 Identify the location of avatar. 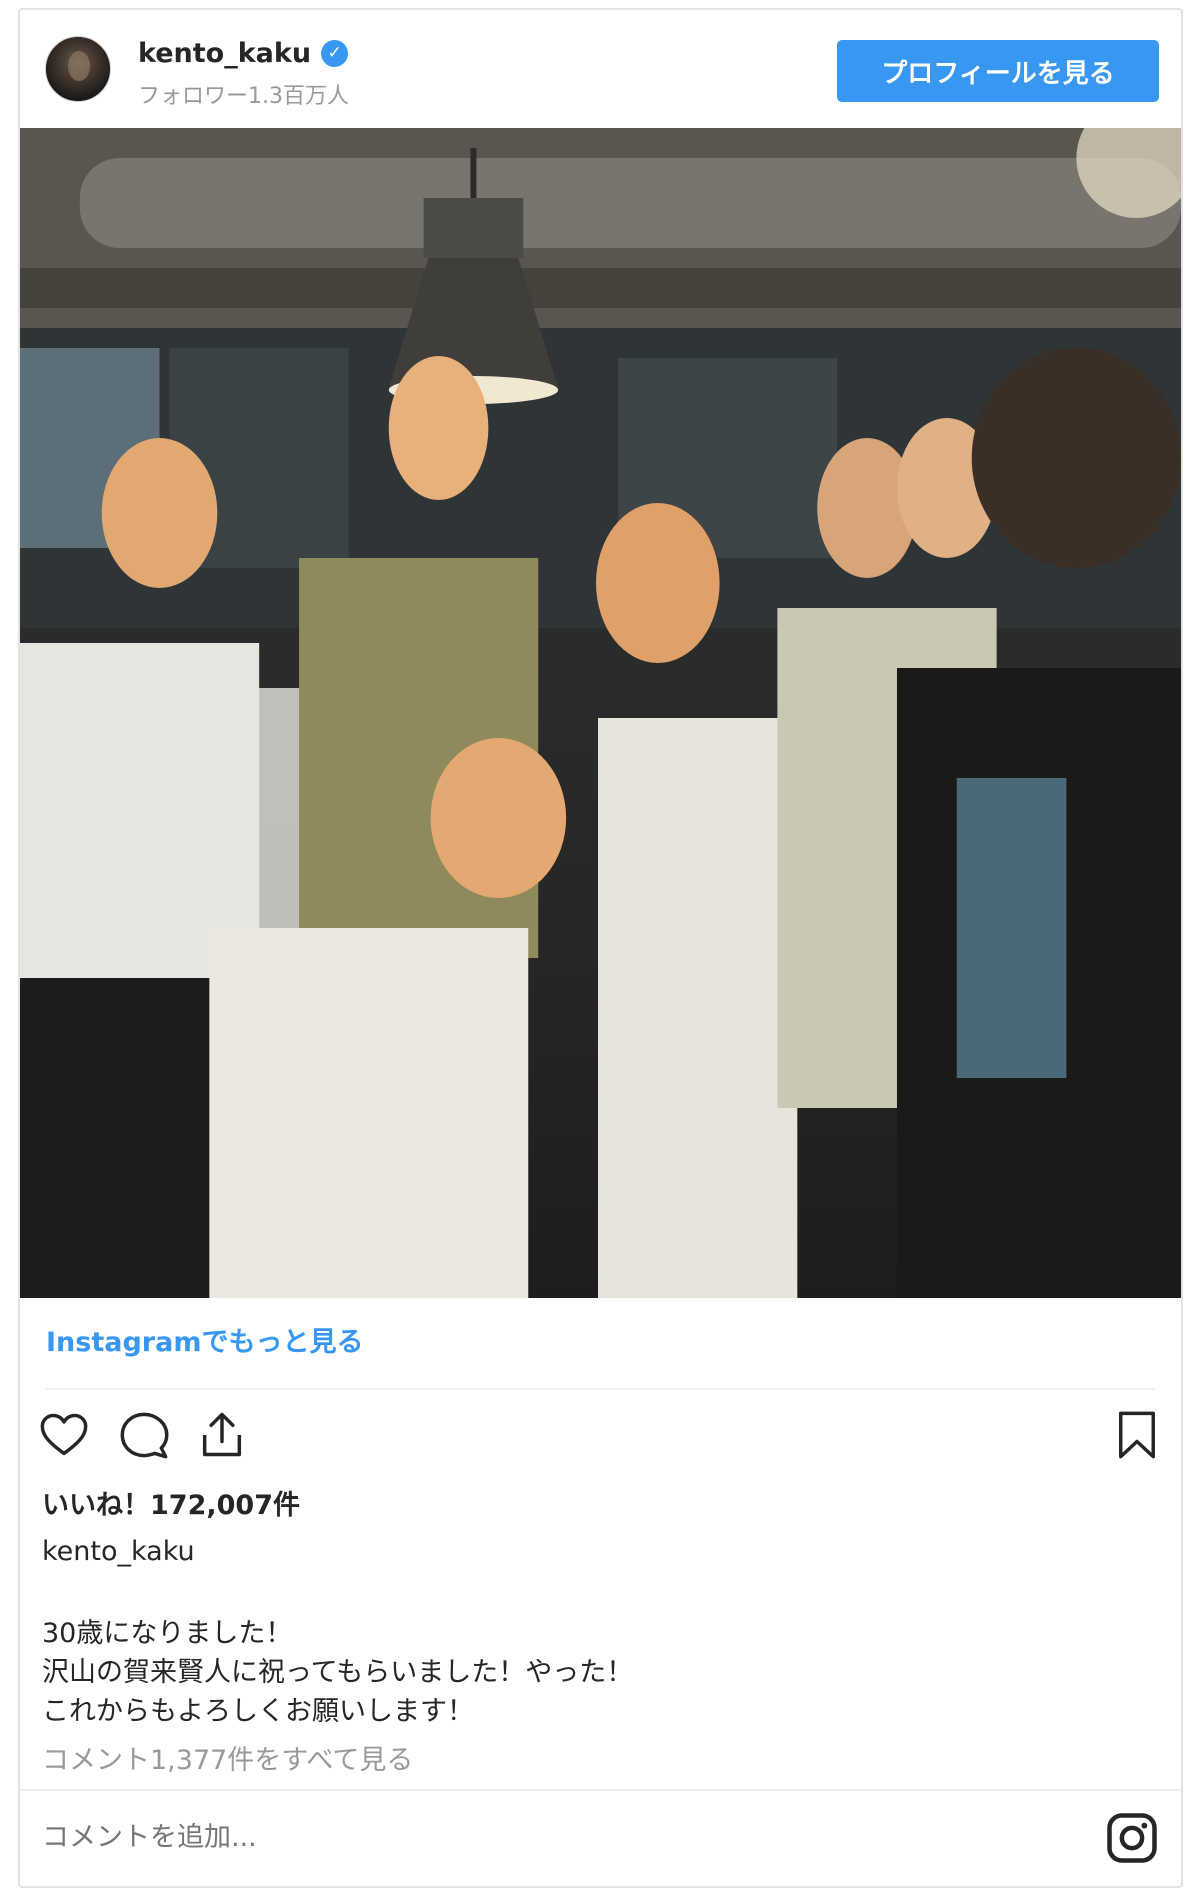
(78, 69).